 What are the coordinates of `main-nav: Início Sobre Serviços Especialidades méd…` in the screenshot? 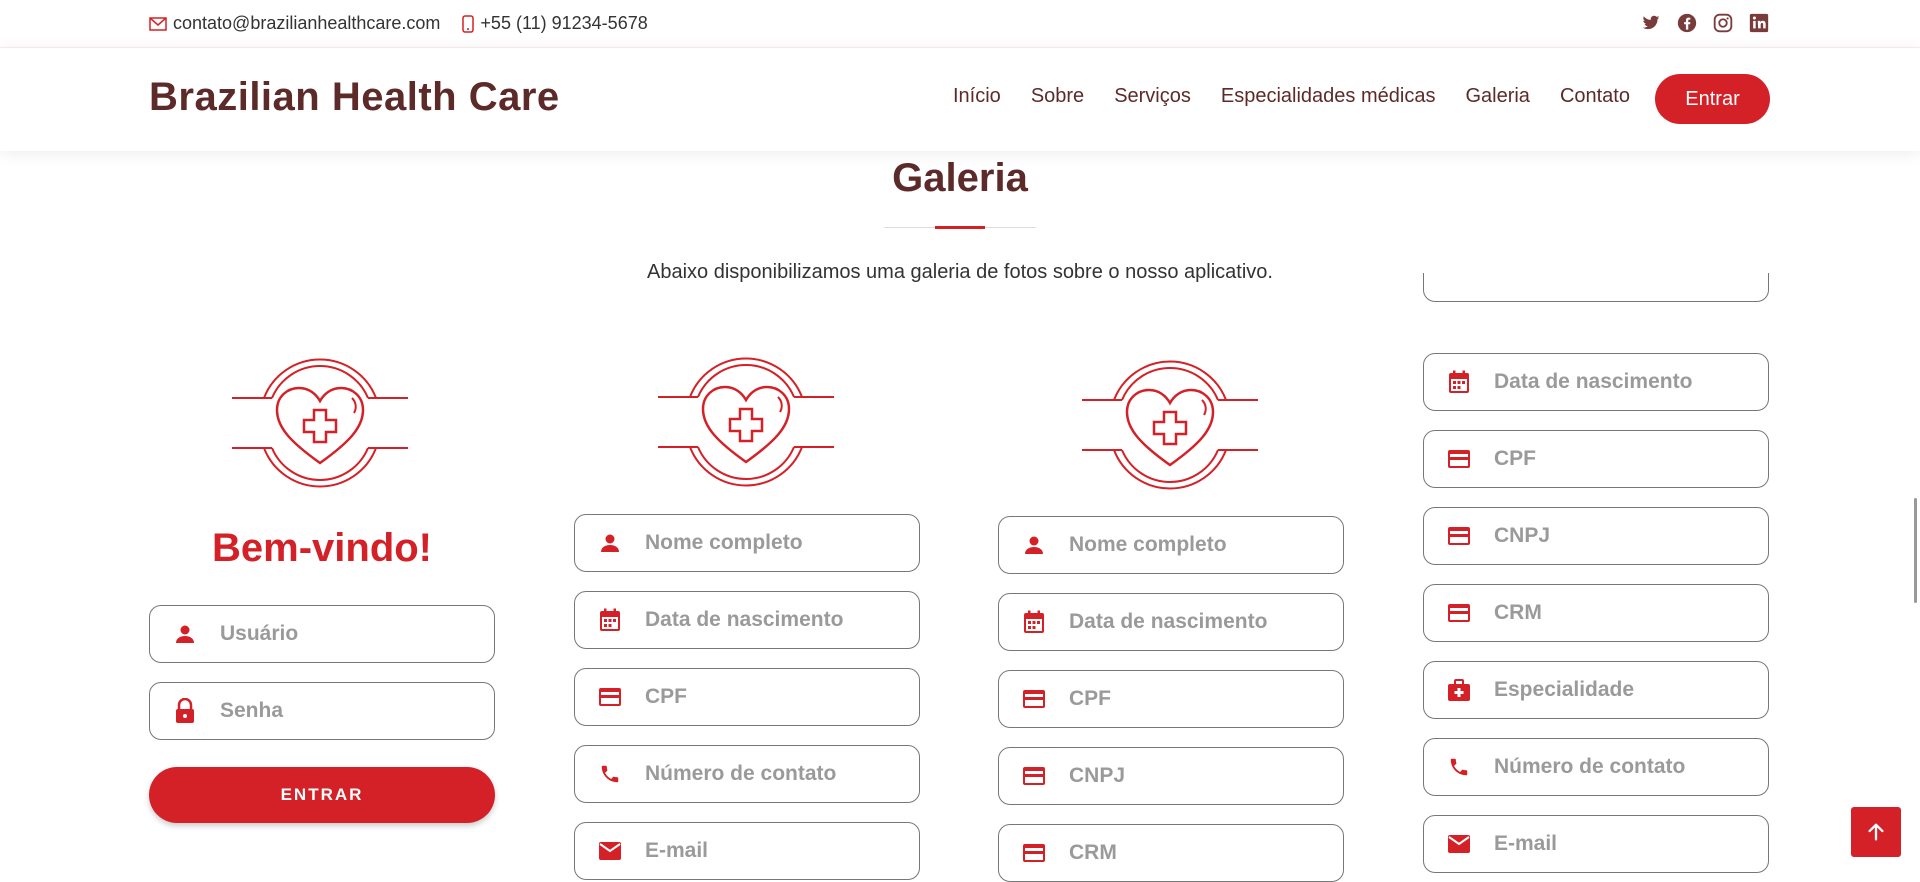 It's located at (1291, 96).